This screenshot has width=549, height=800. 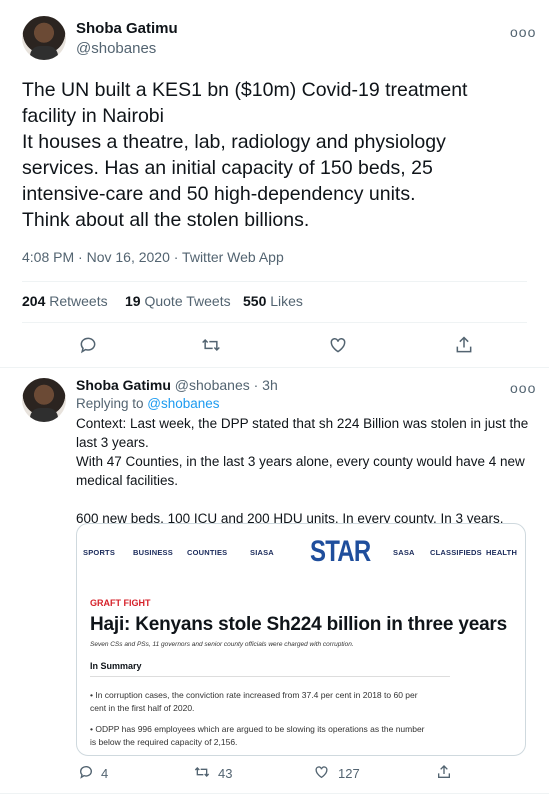 What do you see at coordinates (349, 773) in the screenshot?
I see `reply-likes-count: 127` at bounding box center [349, 773].